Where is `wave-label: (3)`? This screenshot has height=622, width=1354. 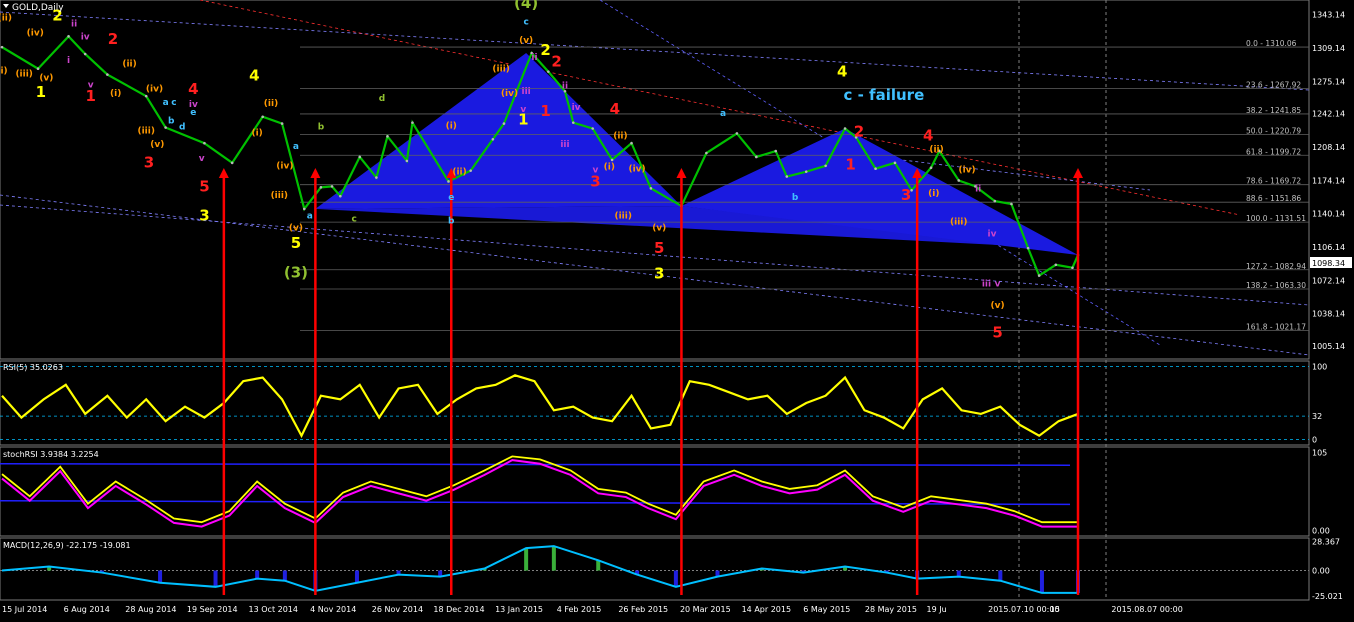 wave-label: (3) is located at coordinates (296, 273).